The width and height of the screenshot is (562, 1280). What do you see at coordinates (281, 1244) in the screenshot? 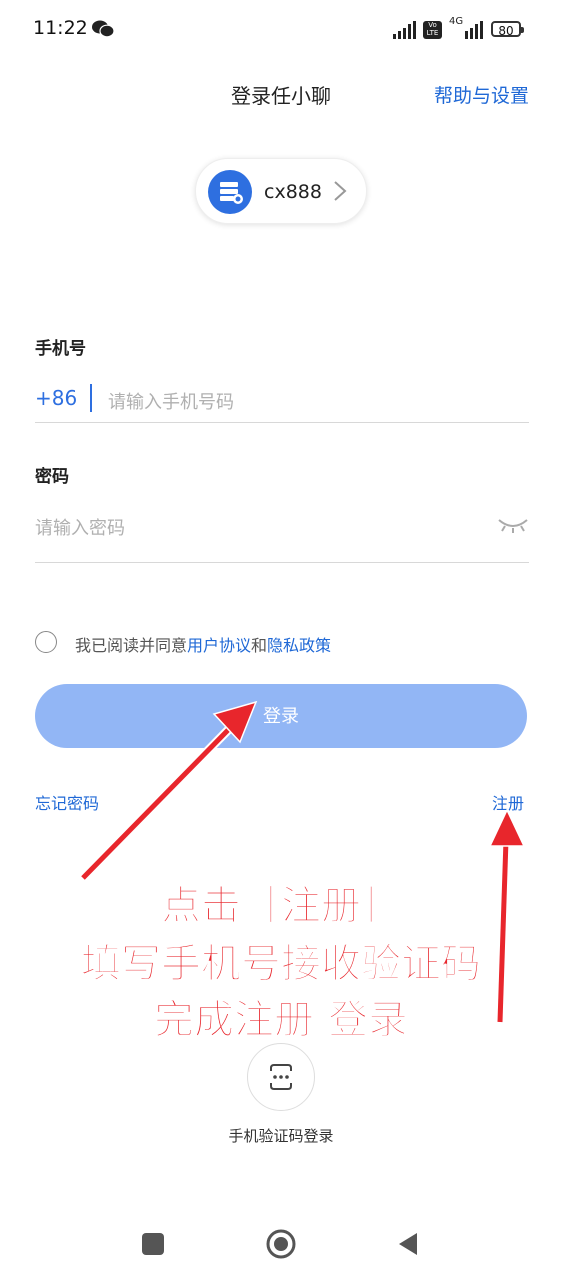
I see `home-button` at bounding box center [281, 1244].